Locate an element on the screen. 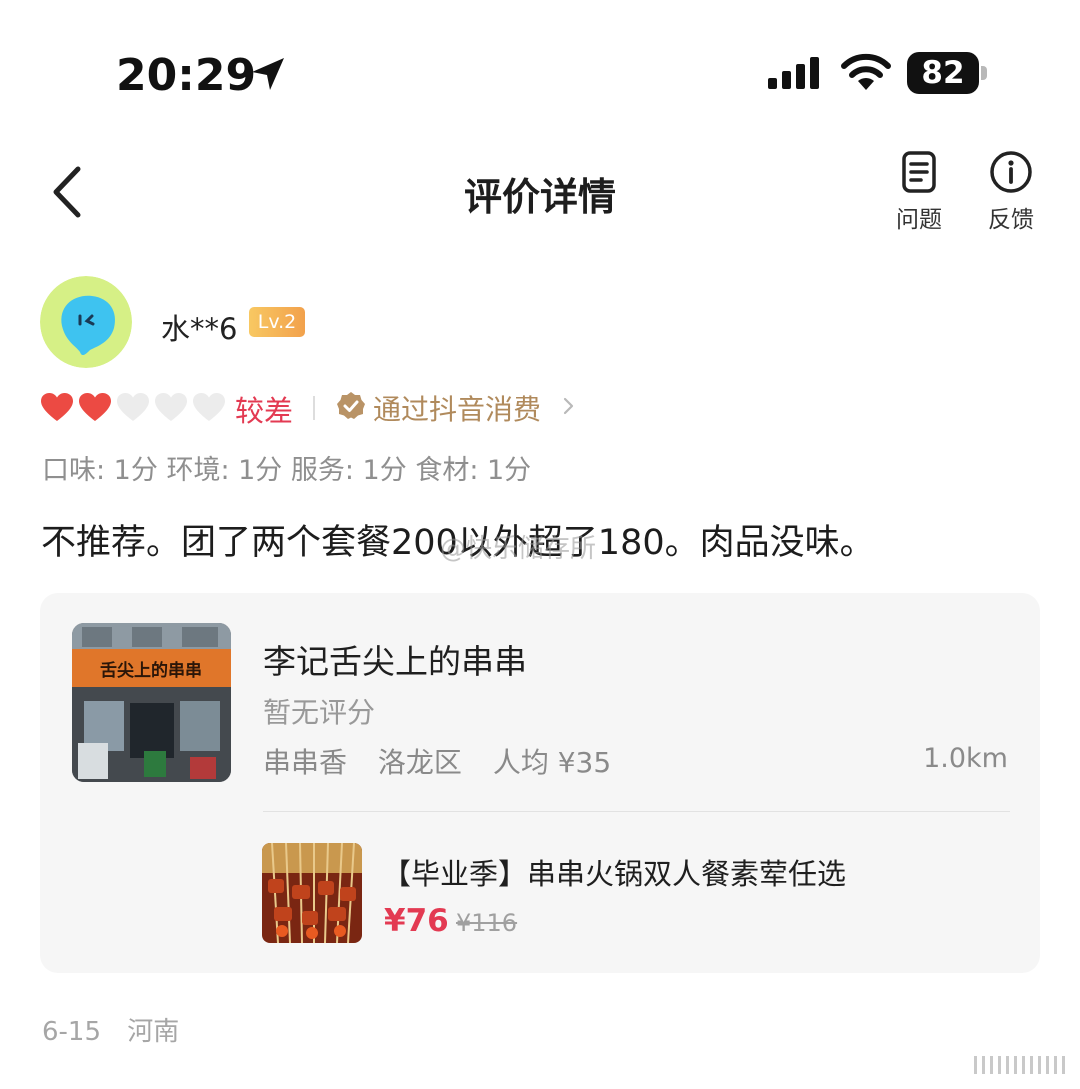 The width and height of the screenshot is (1080, 1089). deal-title: 【毕业季】串串火锅双人餐素荤任选 is located at coordinates (614, 872).